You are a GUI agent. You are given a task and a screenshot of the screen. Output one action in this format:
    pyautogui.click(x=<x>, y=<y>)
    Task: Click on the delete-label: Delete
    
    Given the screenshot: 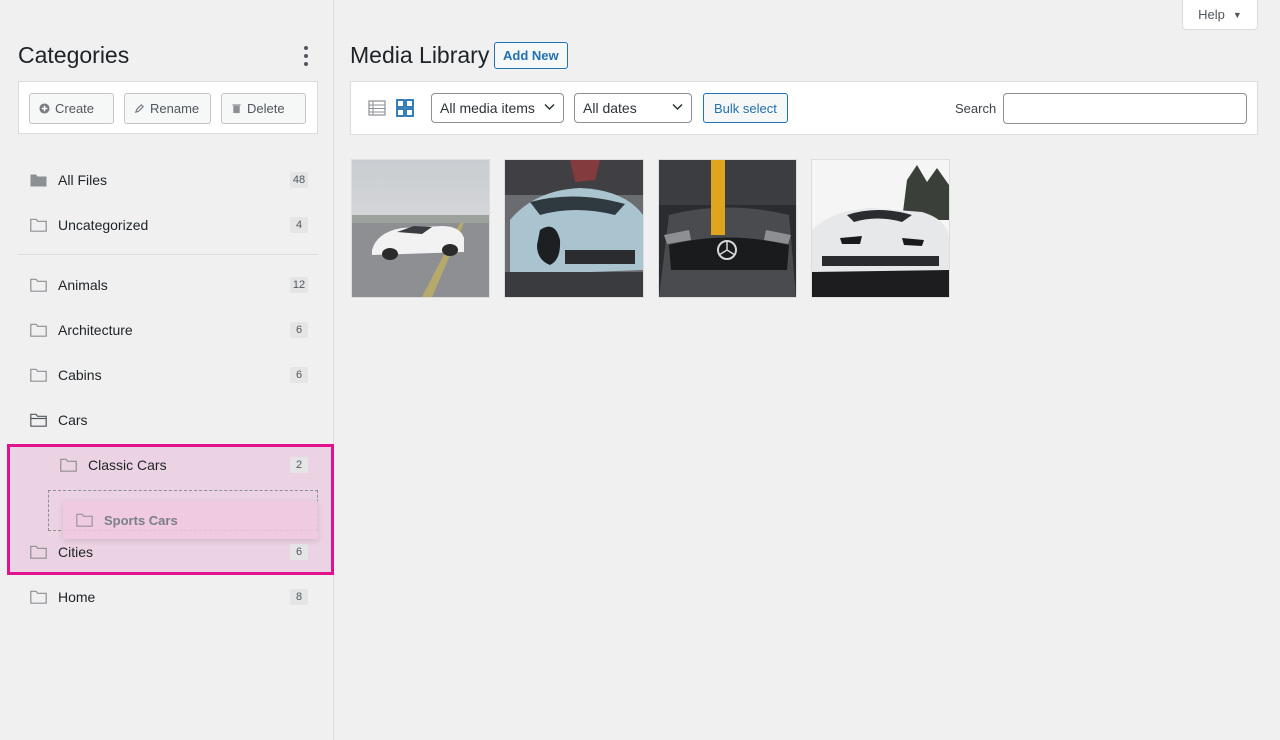 What is the action you would take?
    pyautogui.click(x=266, y=108)
    